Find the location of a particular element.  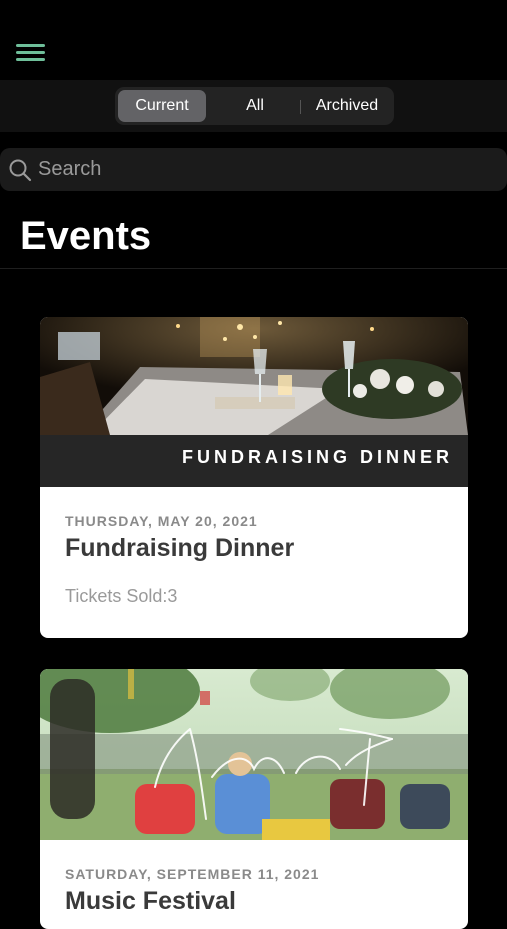

segment-divider is located at coordinates (300, 107).